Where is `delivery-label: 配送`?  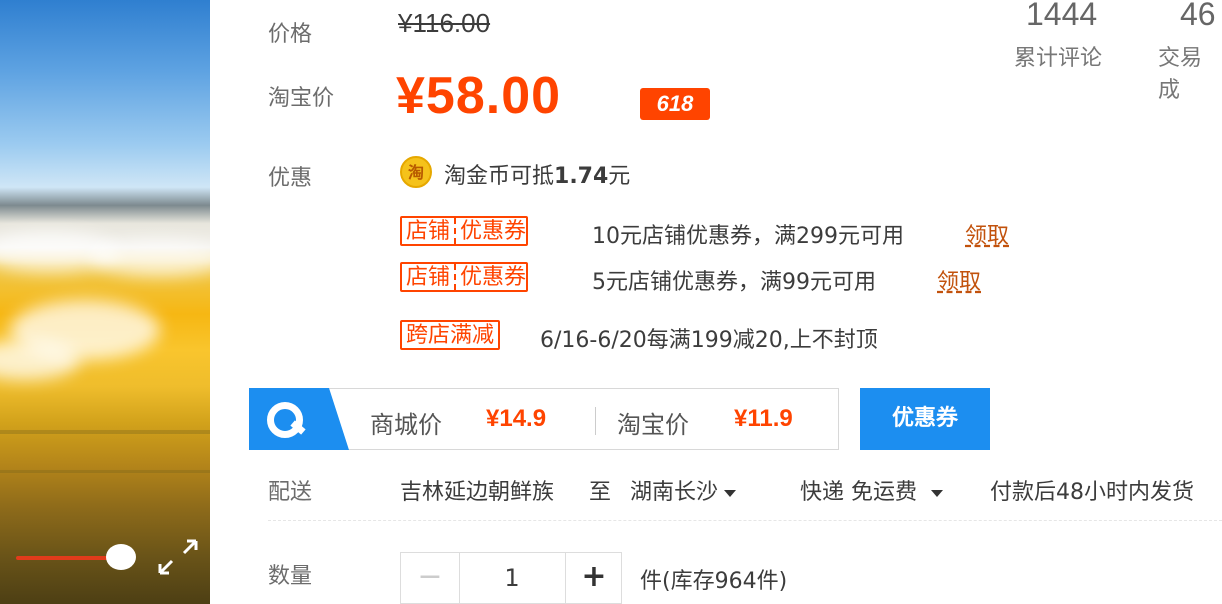
delivery-label: 配送 is located at coordinates (290, 492).